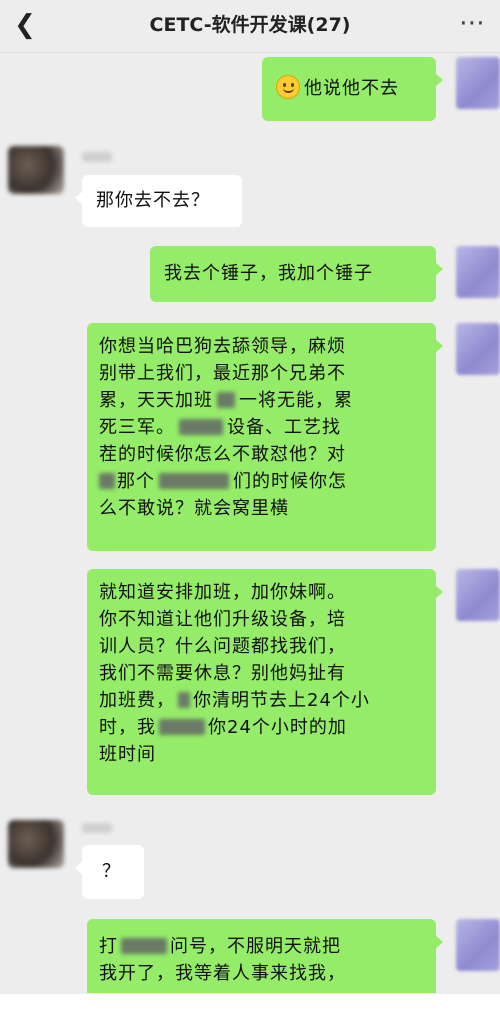 This screenshot has height=1015, width=500. I want to click on chat-header: ❮ CETC-软件开发课(27) ⋯, so click(250, 26).